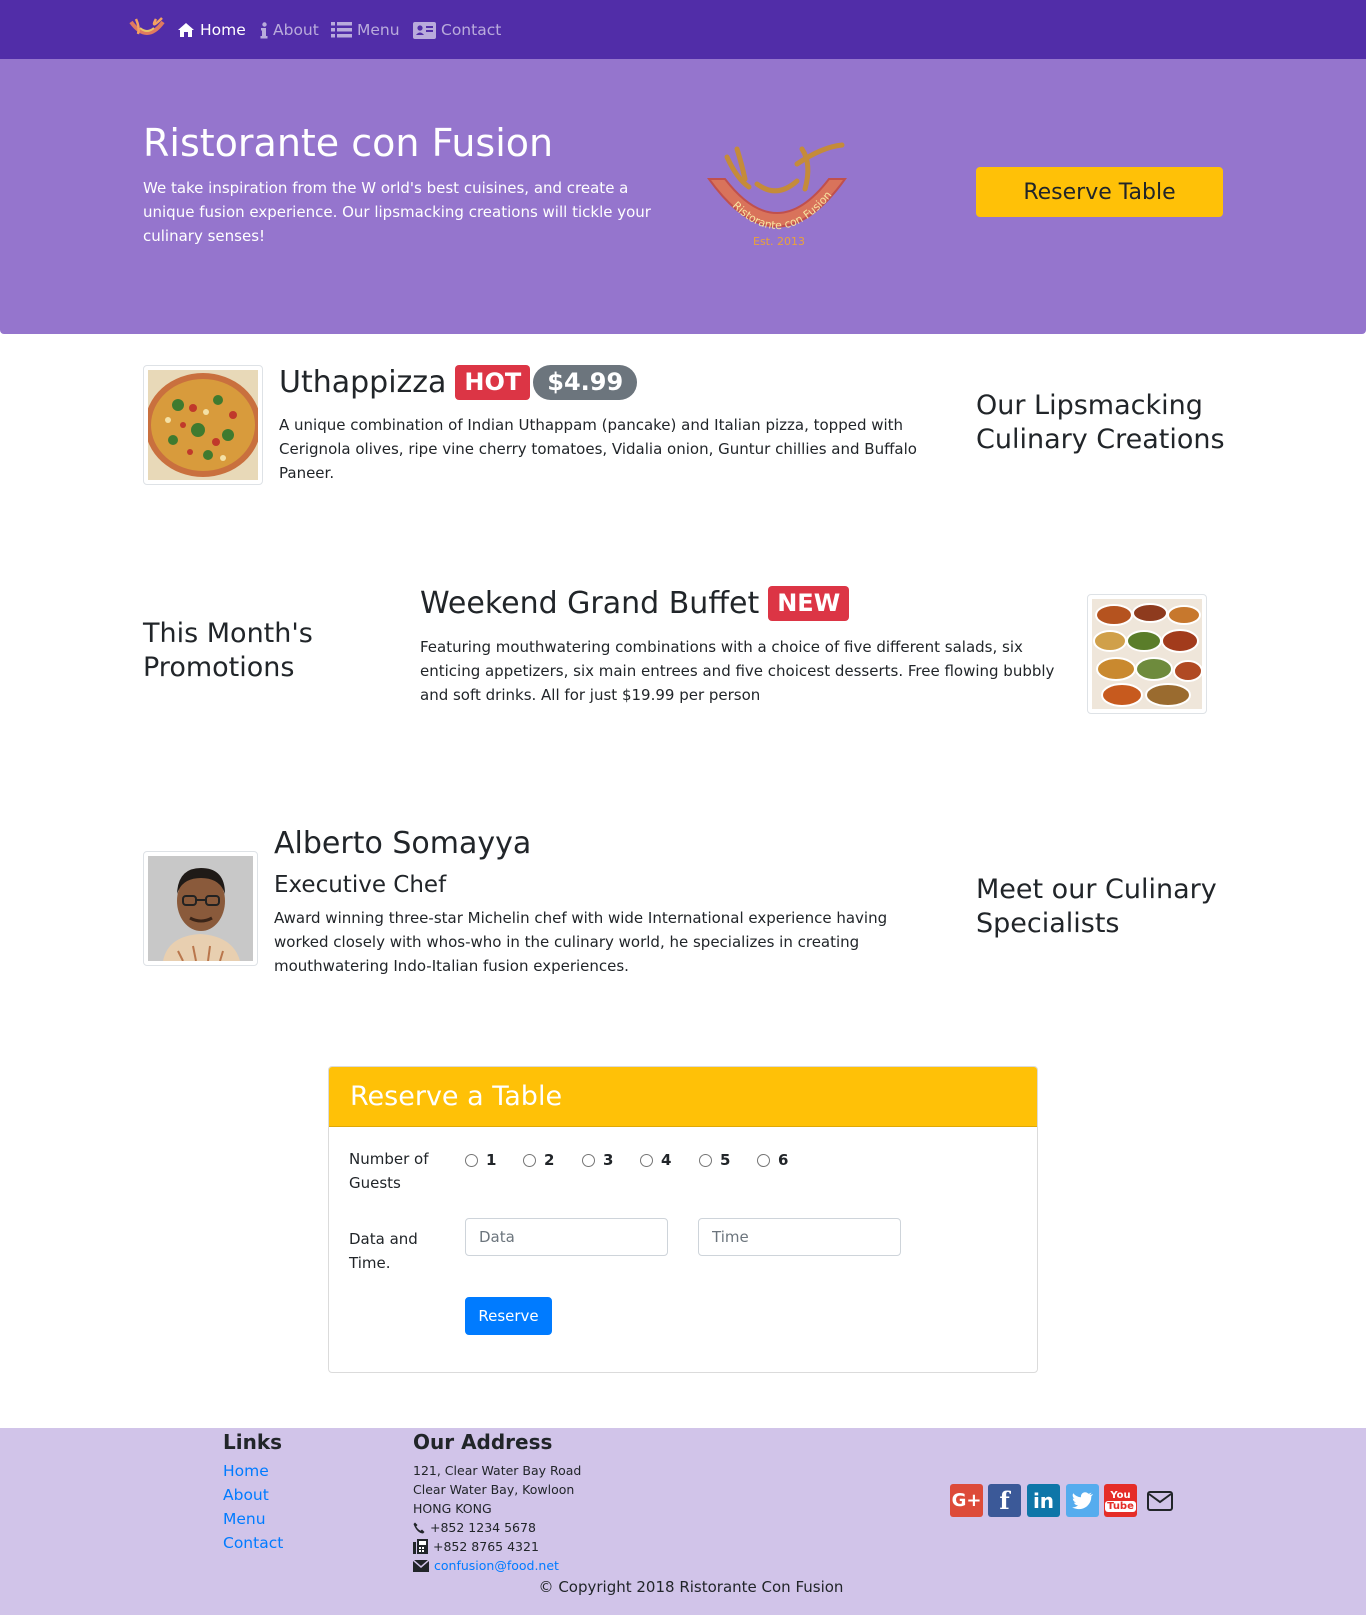 The width and height of the screenshot is (1366, 1615). I want to click on promotion-name: Weekend Grand Buffet, so click(590, 603).